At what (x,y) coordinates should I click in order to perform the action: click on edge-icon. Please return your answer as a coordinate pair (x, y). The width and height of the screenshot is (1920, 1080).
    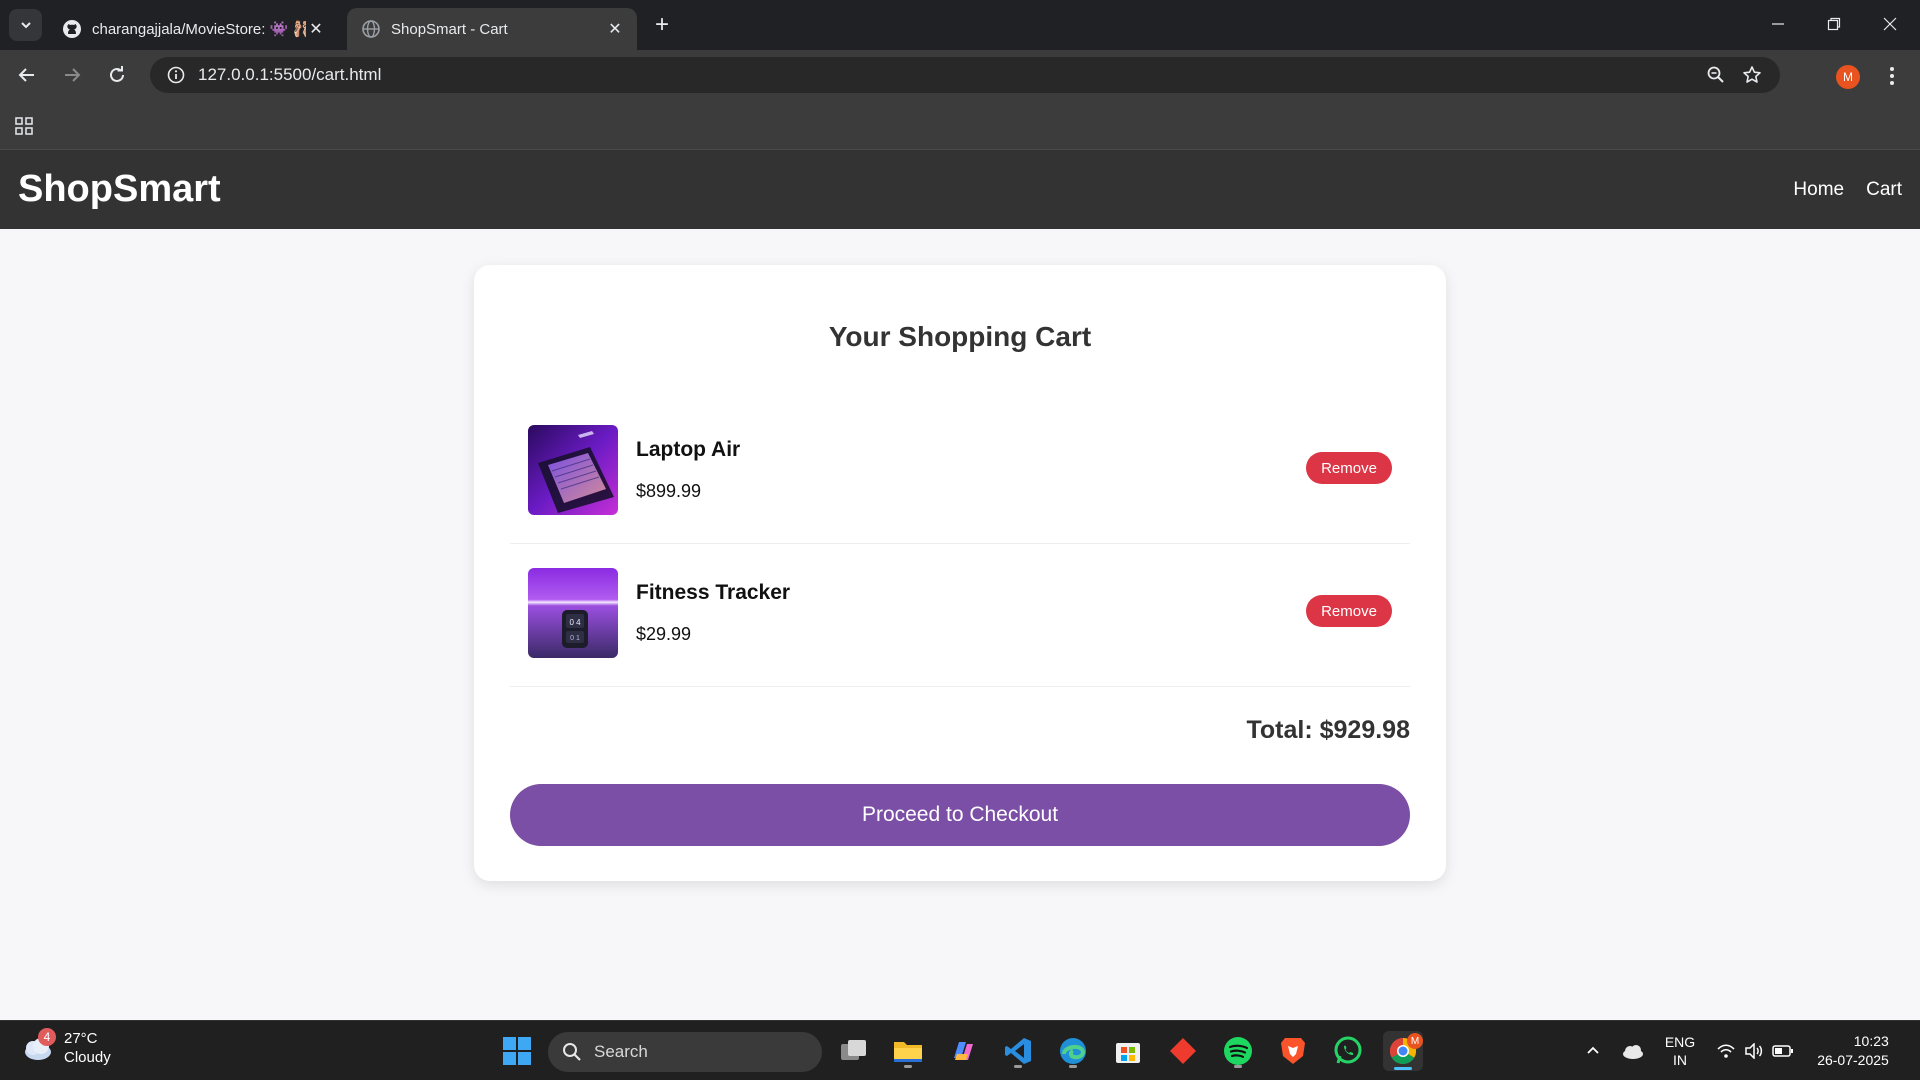
    Looking at the image, I should click on (1073, 1051).